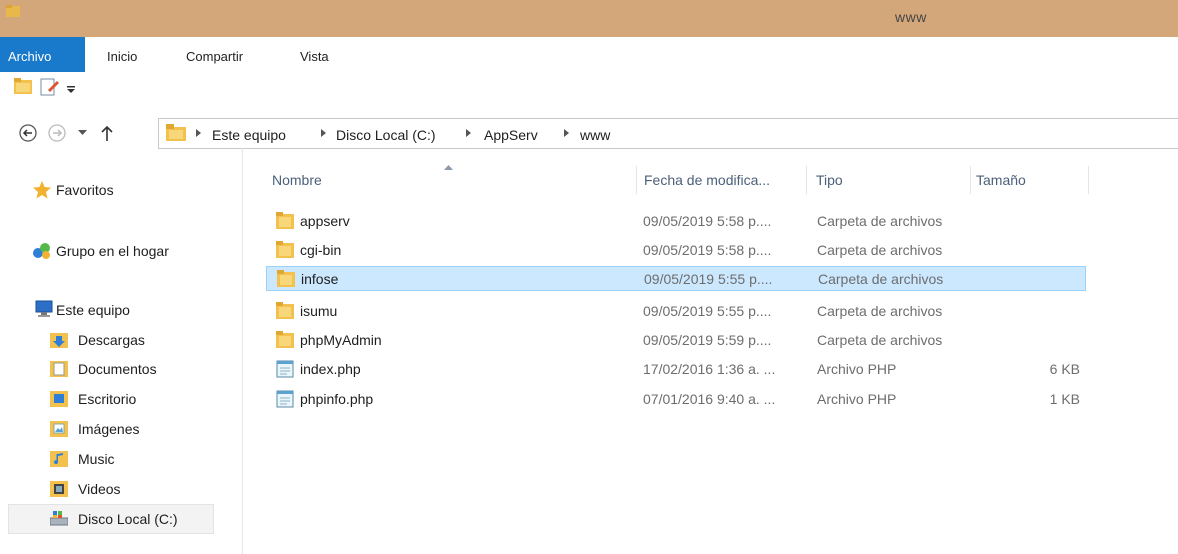  What do you see at coordinates (42, 190) in the screenshot?
I see `star-icon` at bounding box center [42, 190].